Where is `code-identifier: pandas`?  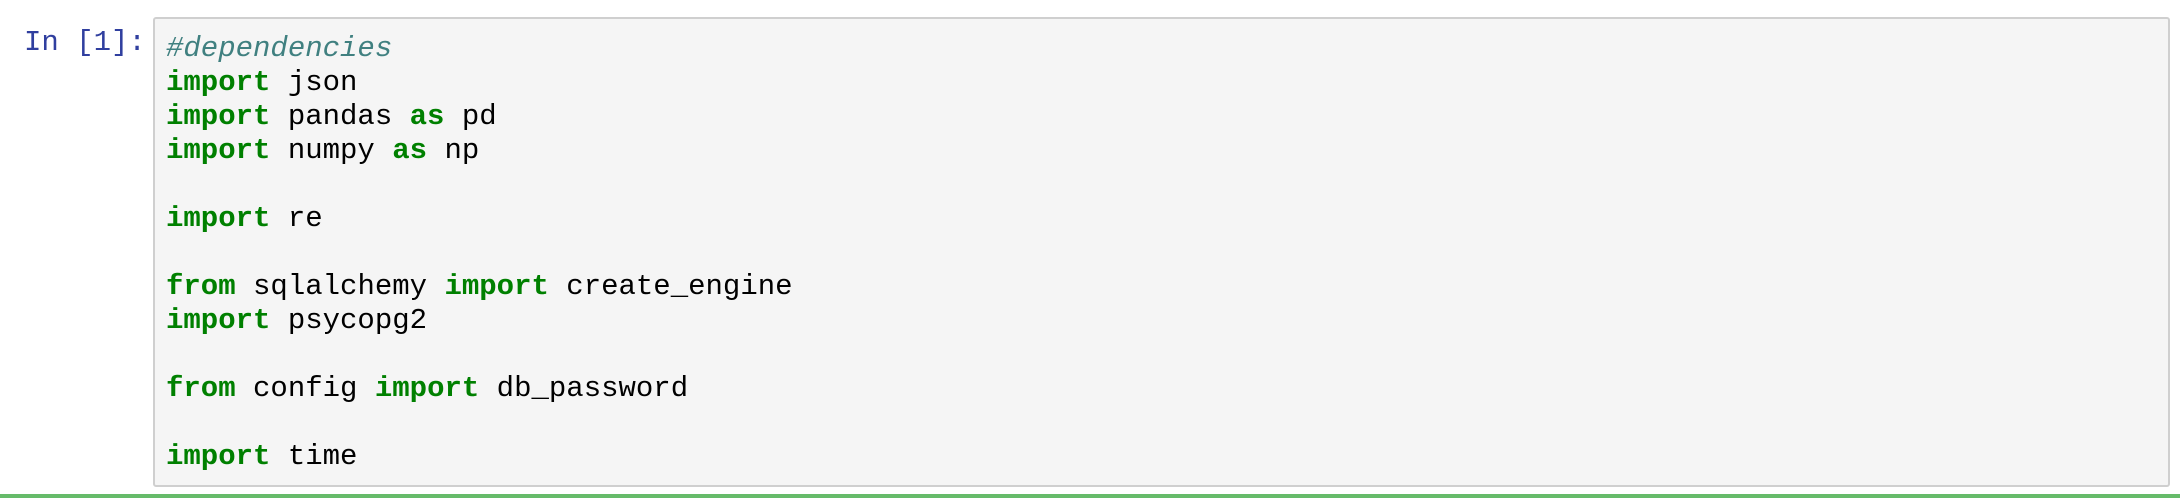 code-identifier: pandas is located at coordinates (340, 116).